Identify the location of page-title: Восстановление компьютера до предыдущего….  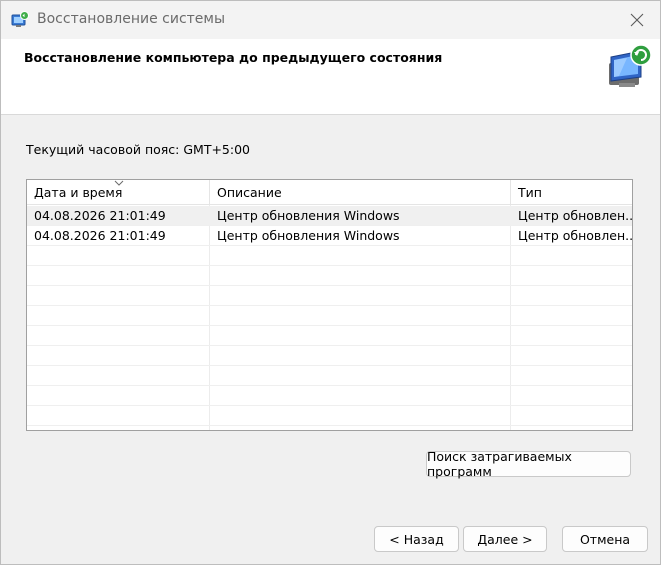
(233, 57).